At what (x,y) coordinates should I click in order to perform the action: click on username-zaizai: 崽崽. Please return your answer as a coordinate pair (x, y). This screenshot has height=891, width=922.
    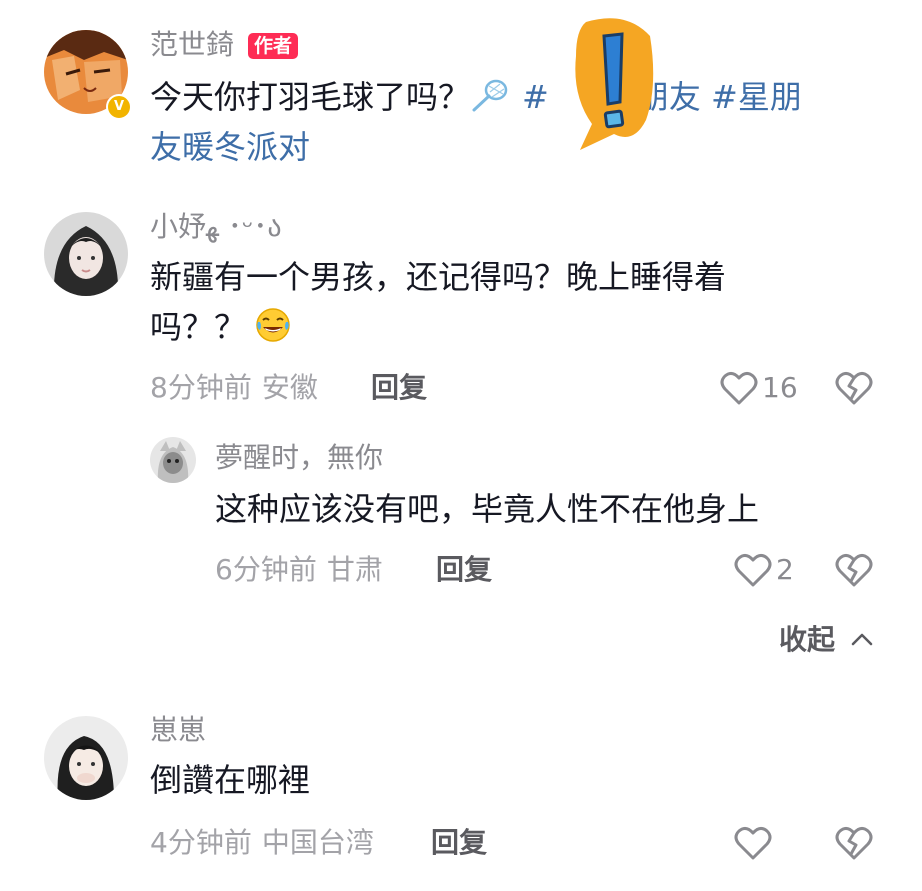
    Looking at the image, I should click on (178, 730).